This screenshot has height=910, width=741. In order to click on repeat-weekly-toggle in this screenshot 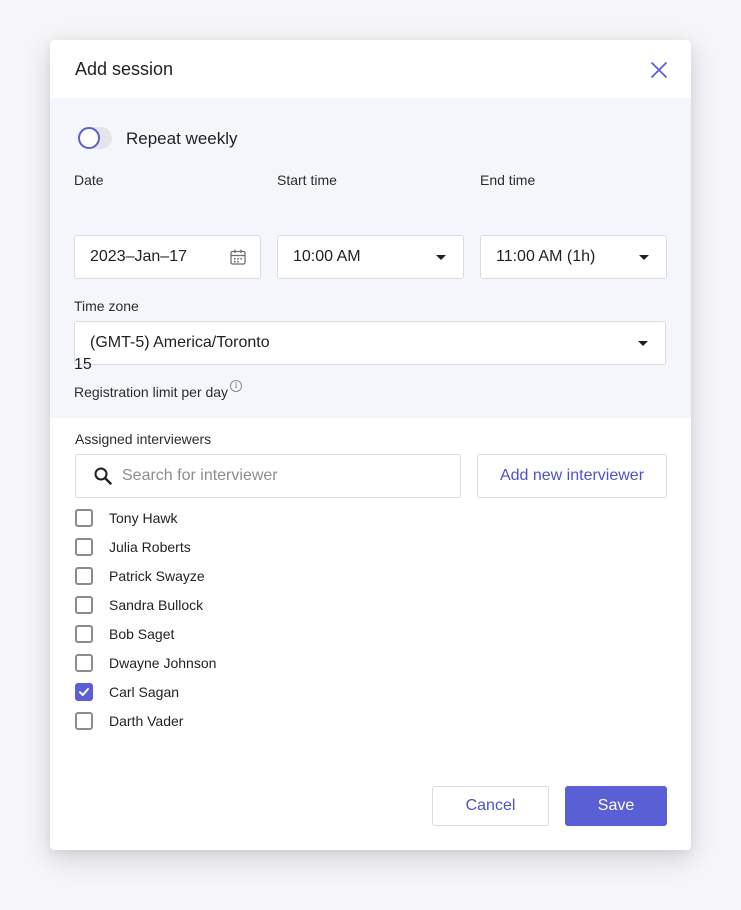, I will do `click(95, 138)`.